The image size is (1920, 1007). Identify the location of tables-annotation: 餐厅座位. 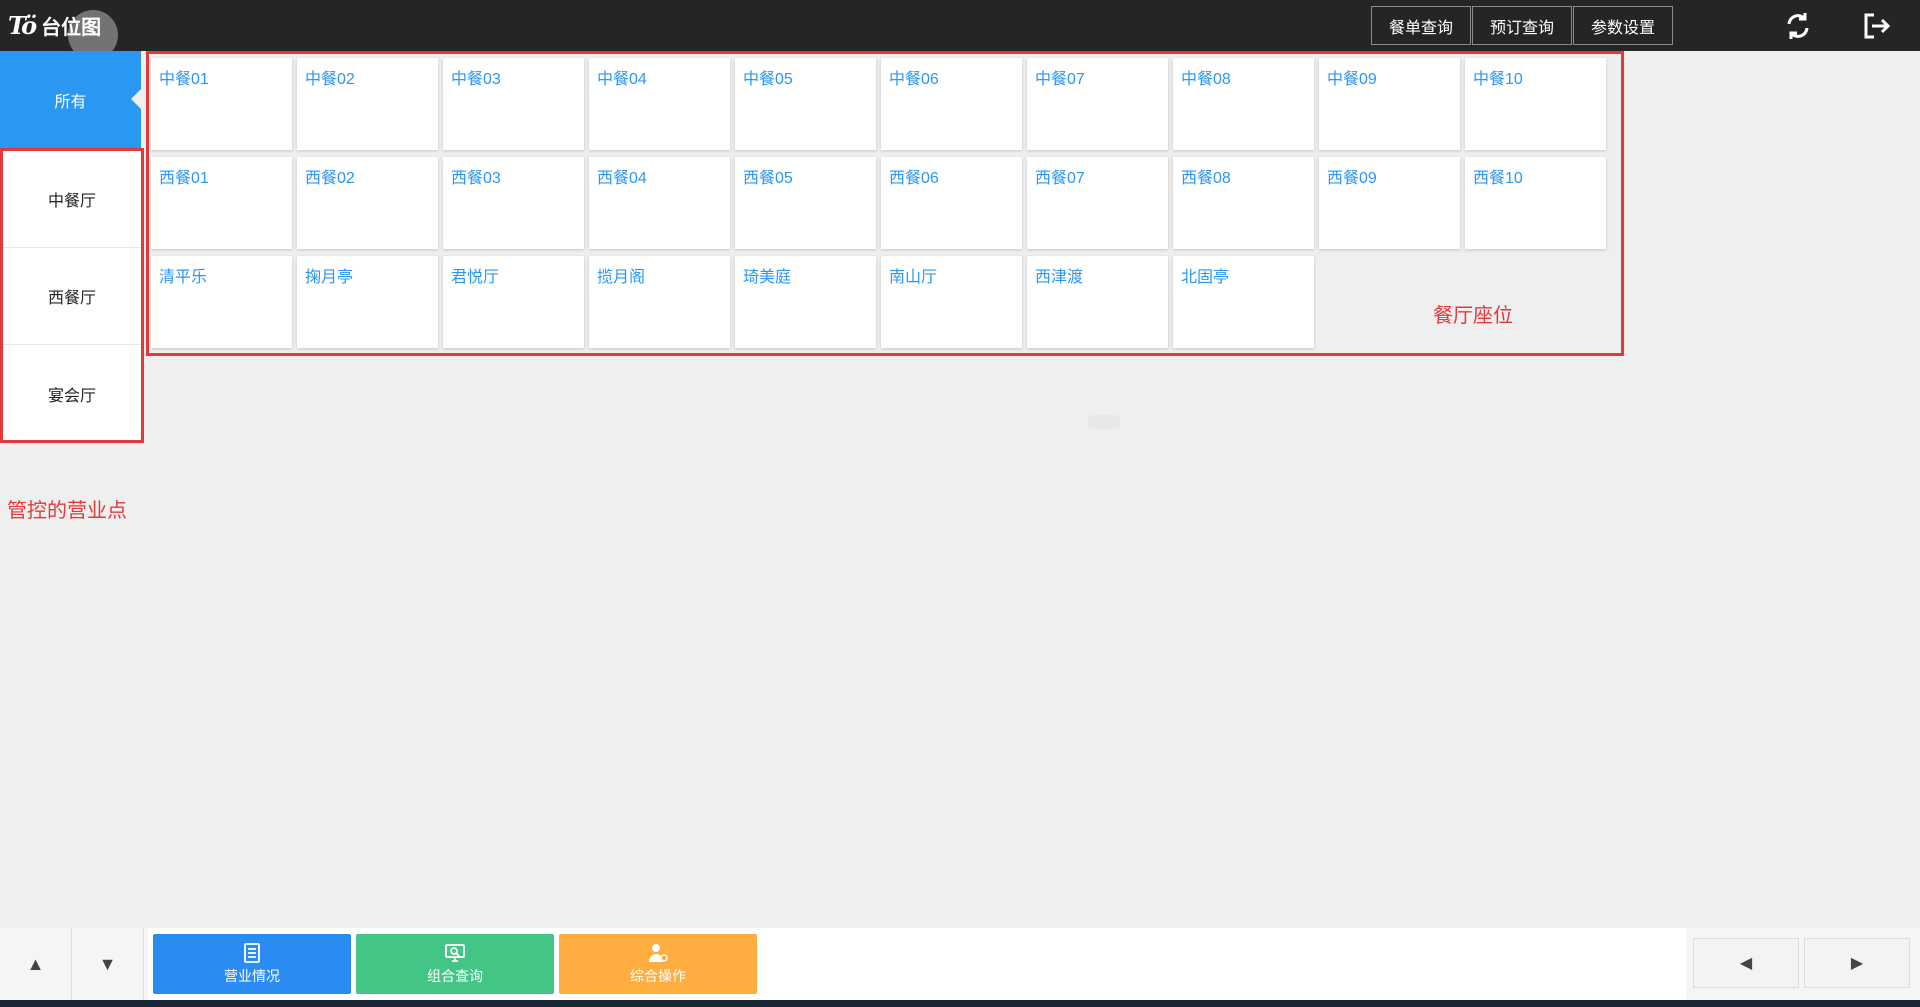
(1473, 316).